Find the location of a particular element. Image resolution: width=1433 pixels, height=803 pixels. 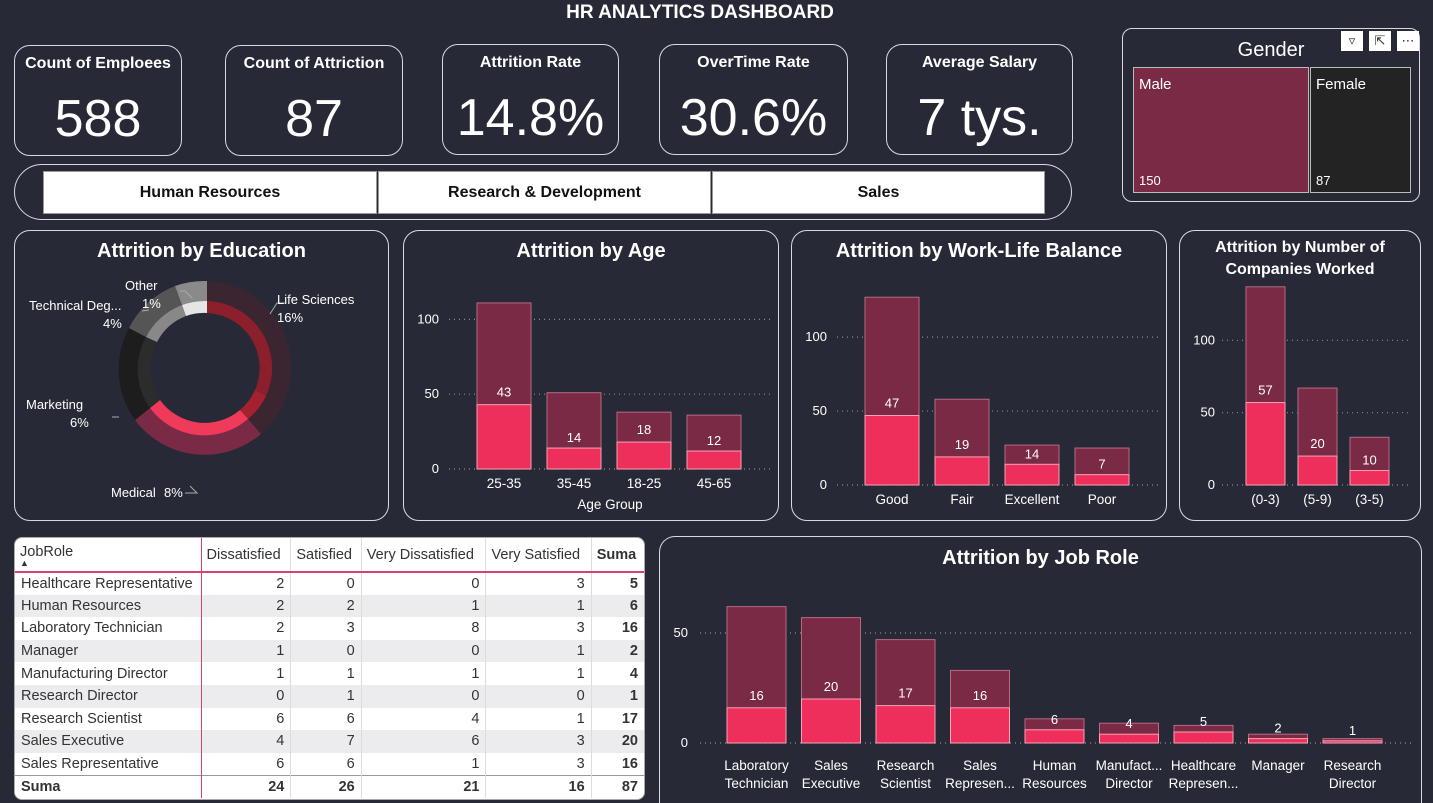

table-cell-jobrole: Laboratory Technician is located at coordinates (108, 628).